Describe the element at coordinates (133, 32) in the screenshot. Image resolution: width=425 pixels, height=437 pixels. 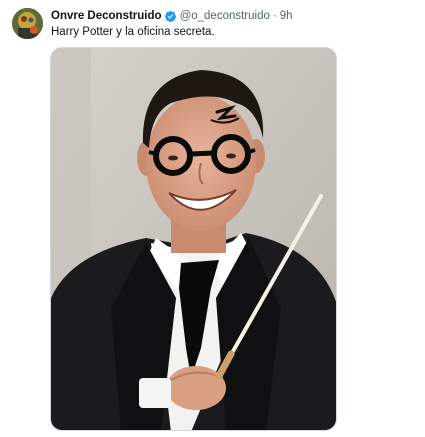
I see `tweet-text: Harry Potter y la oficina secreta.` at that location.